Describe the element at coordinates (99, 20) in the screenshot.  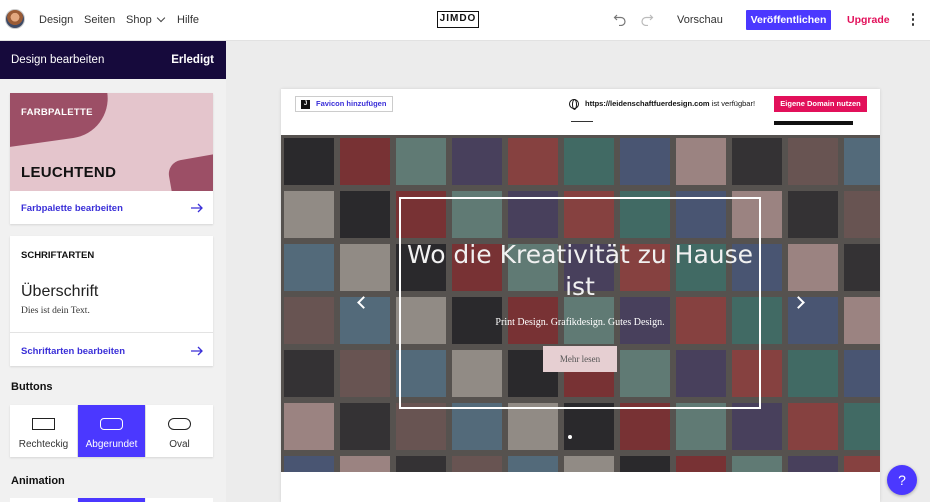
I see `nav-seiten: Seiten` at that location.